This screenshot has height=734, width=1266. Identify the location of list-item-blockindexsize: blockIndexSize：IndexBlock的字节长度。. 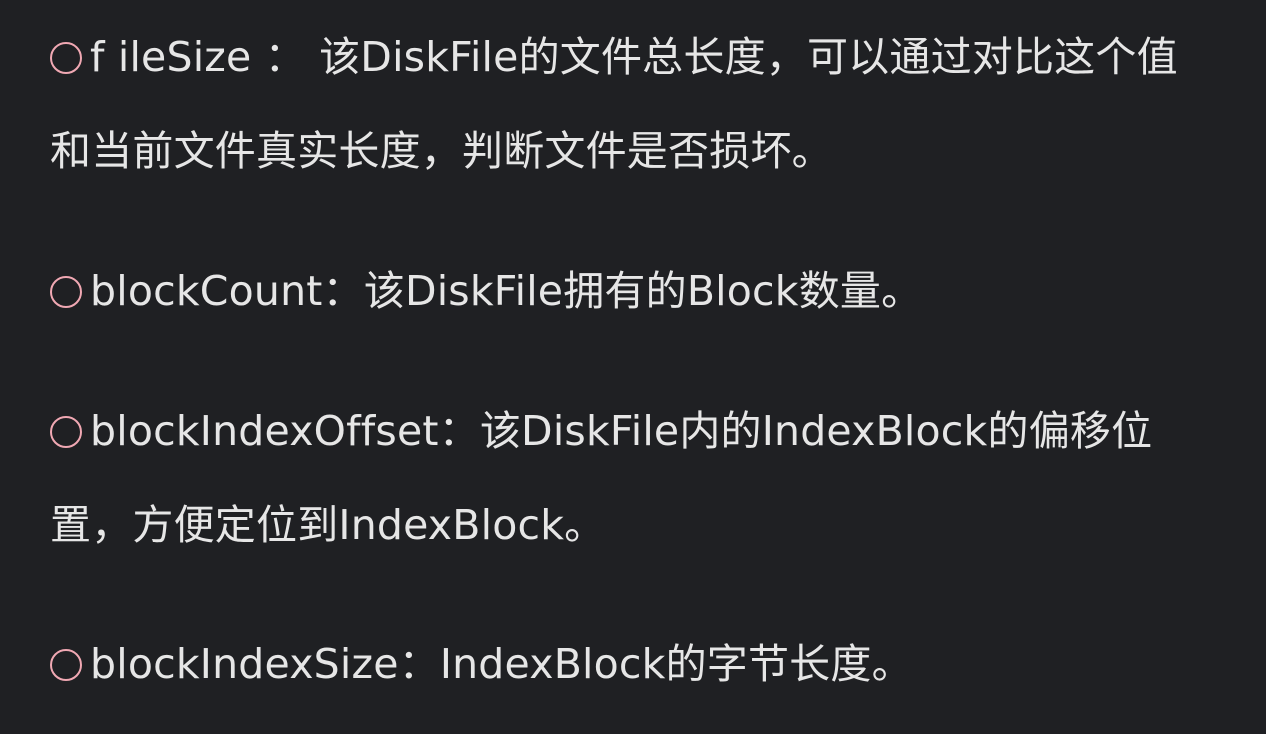
(633, 664).